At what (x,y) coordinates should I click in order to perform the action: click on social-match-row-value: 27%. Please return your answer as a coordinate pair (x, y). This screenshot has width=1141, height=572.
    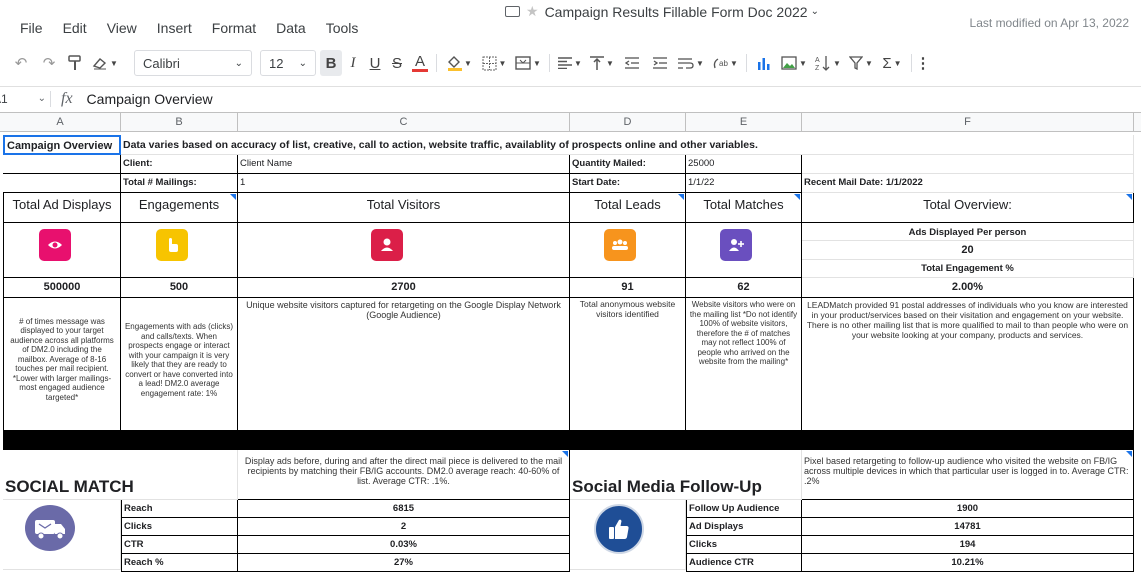
    Looking at the image, I should click on (404, 563).